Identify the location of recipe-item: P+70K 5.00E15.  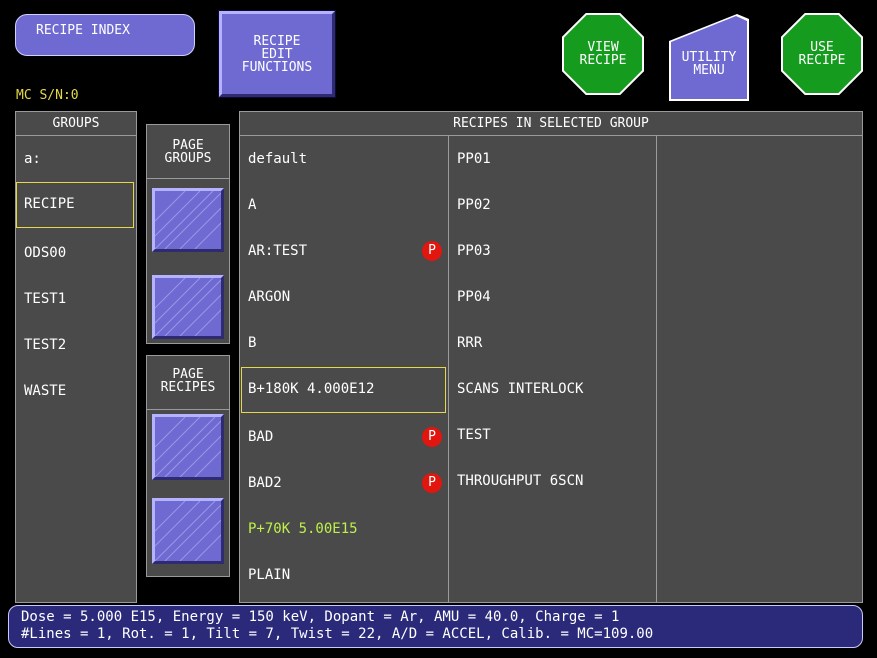
(344, 529).